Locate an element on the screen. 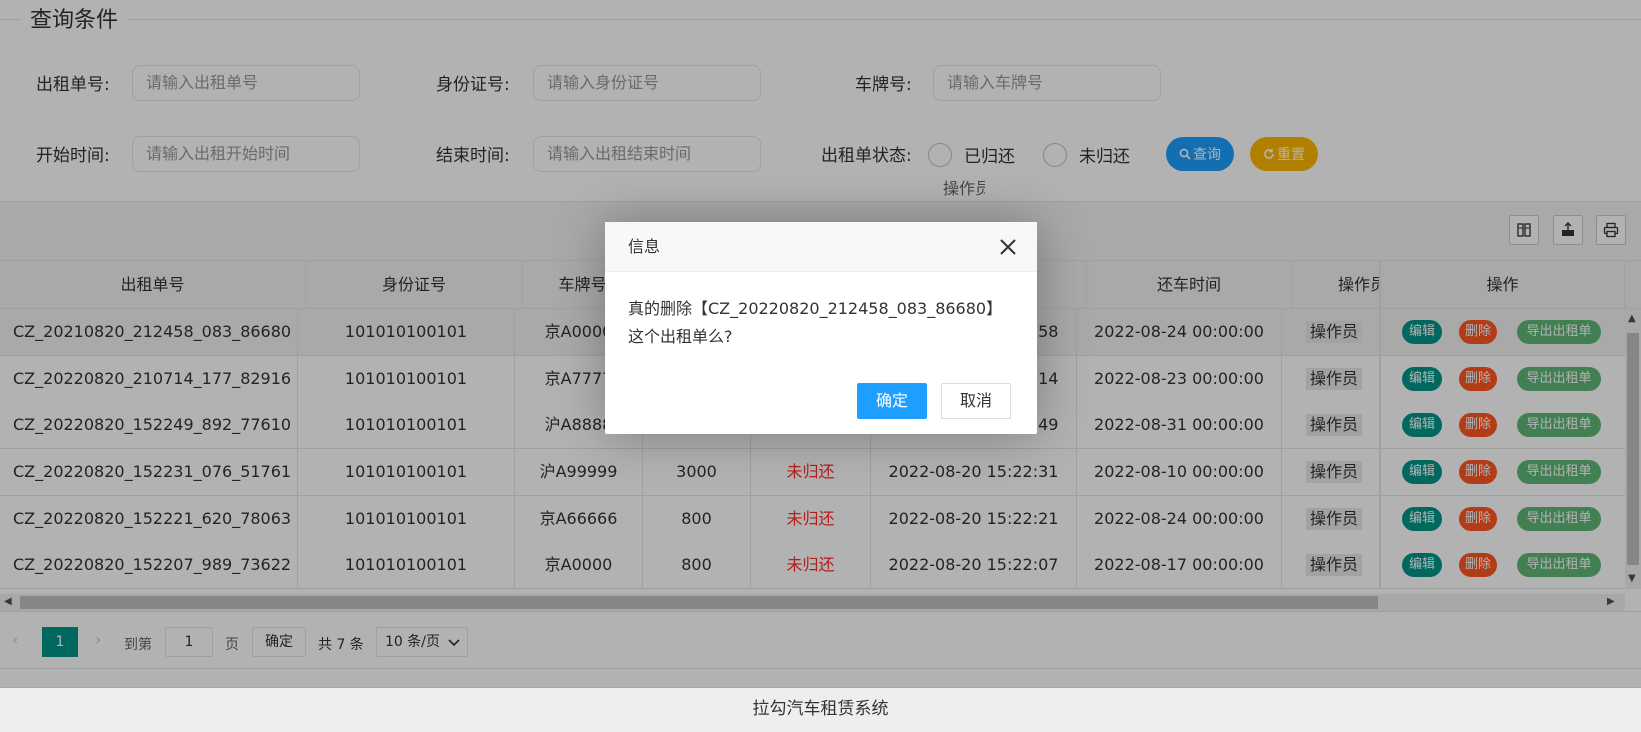 Image resolution: width=1641 pixels, height=732 pixels. footer: 拉勾汽车租赁系统 is located at coordinates (820, 709).